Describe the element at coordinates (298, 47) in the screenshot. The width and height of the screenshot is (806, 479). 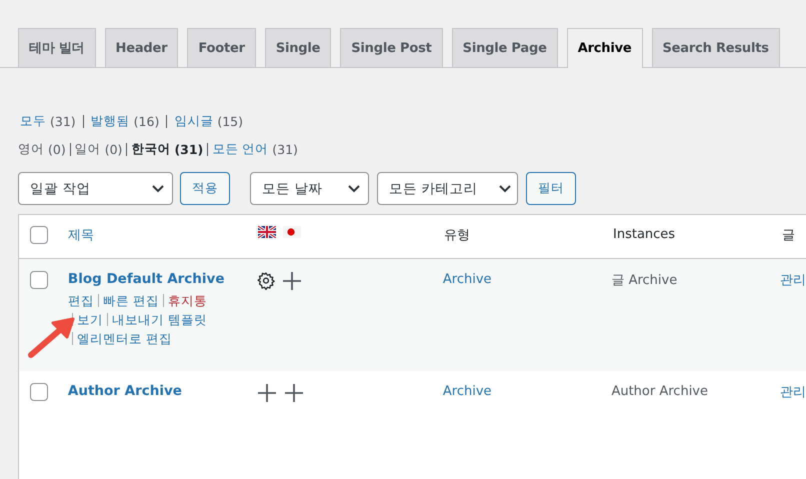
I see `tab: Single` at that location.